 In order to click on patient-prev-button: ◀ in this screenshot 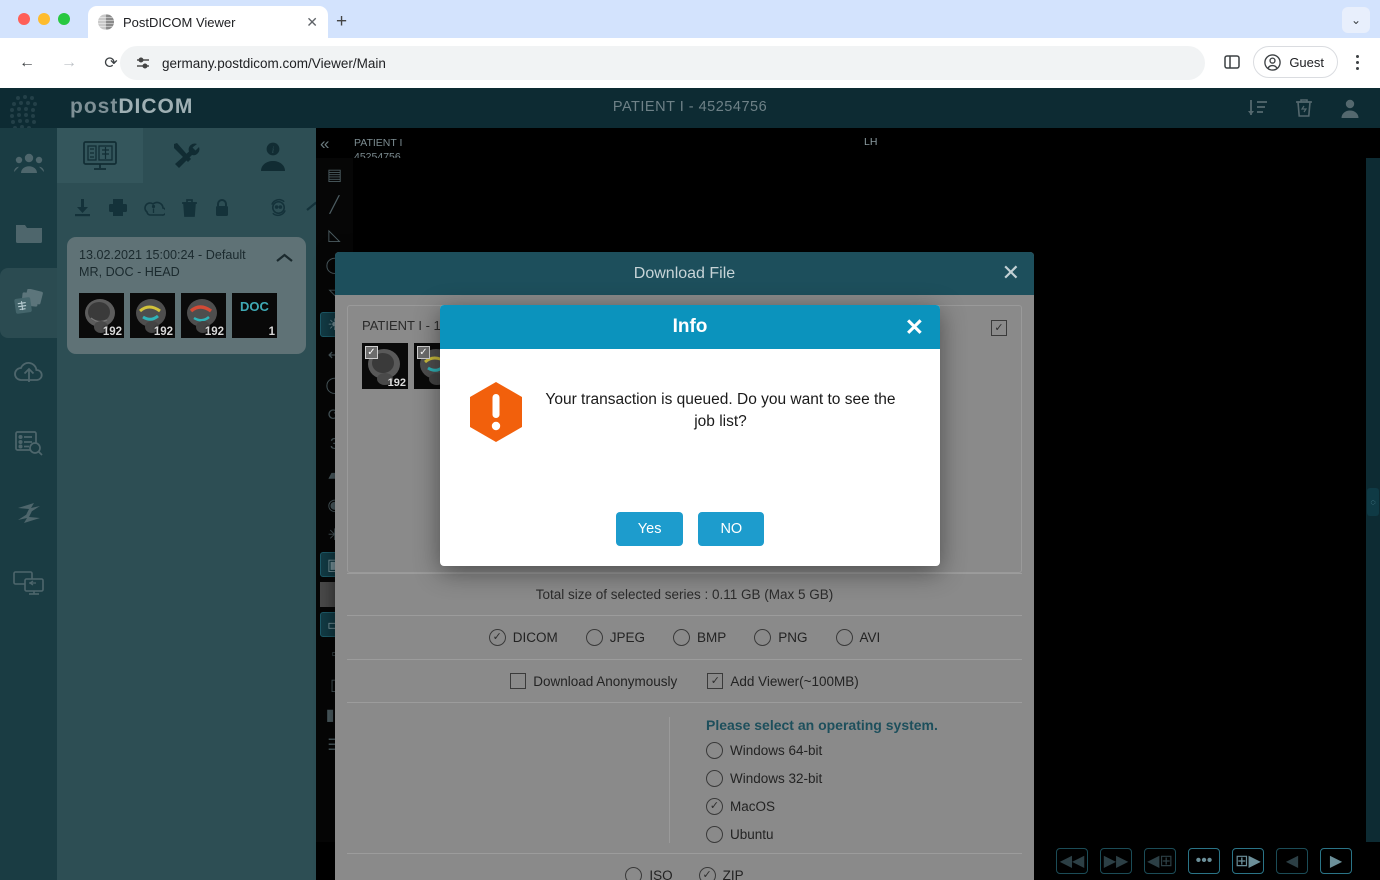, I will do `click(1292, 861)`.